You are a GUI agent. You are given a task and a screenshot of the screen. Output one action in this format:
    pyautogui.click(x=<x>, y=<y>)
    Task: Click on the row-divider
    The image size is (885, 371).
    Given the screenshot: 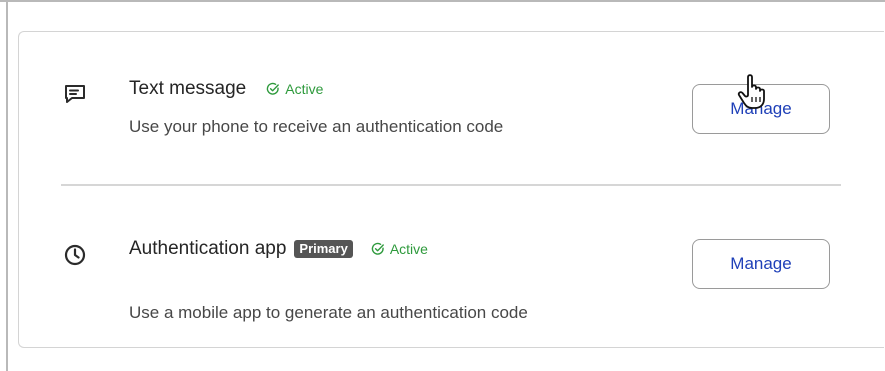 What is the action you would take?
    pyautogui.click(x=451, y=185)
    